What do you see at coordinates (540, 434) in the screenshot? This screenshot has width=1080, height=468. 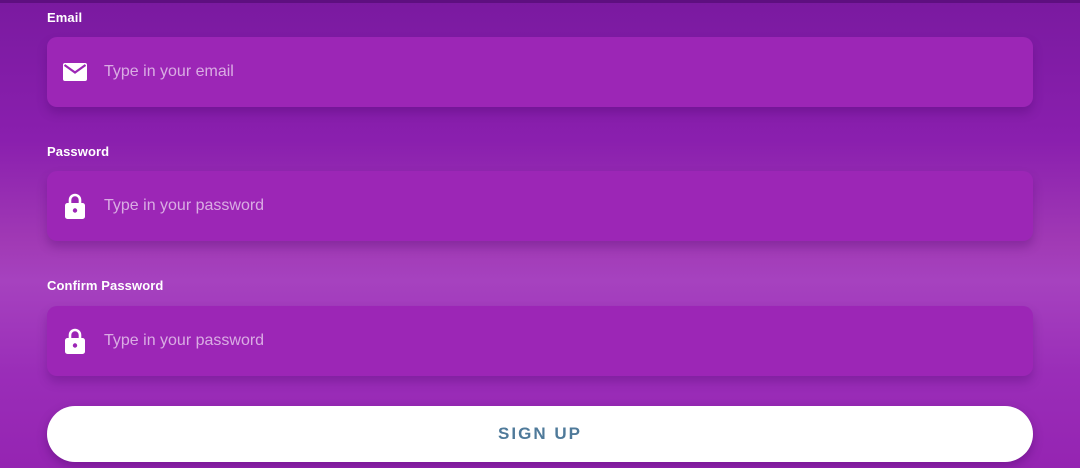 I see `sign-up-button: SIGN UP` at bounding box center [540, 434].